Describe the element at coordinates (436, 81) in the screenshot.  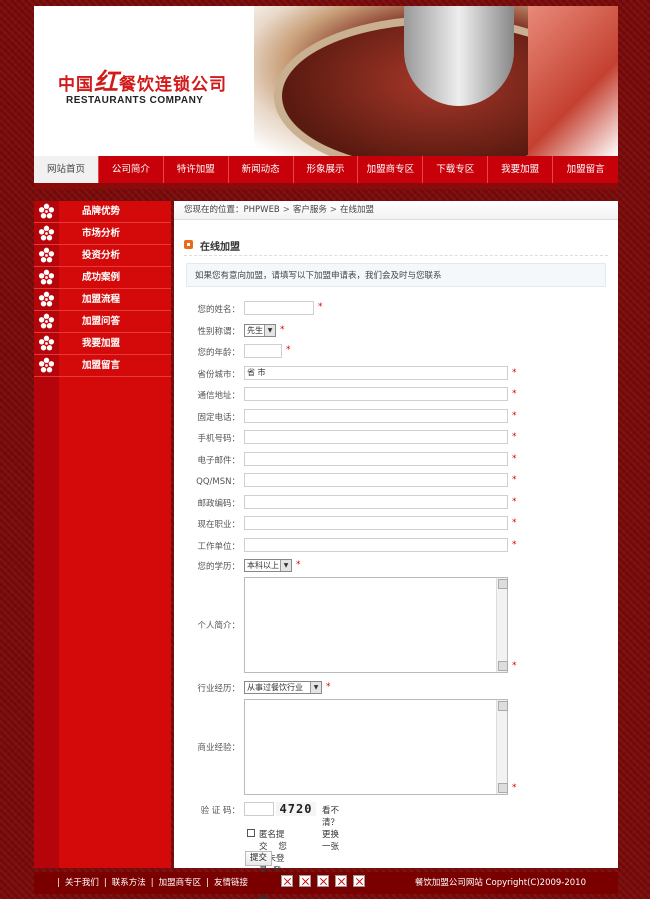
I see `hotpot-banner-image` at that location.